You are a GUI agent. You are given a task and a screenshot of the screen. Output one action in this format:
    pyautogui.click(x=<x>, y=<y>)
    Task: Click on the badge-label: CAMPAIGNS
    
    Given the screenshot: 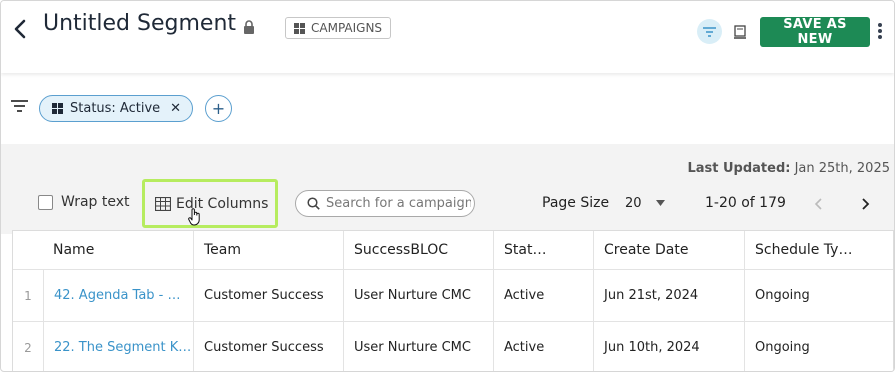 What is the action you would take?
    pyautogui.click(x=347, y=28)
    